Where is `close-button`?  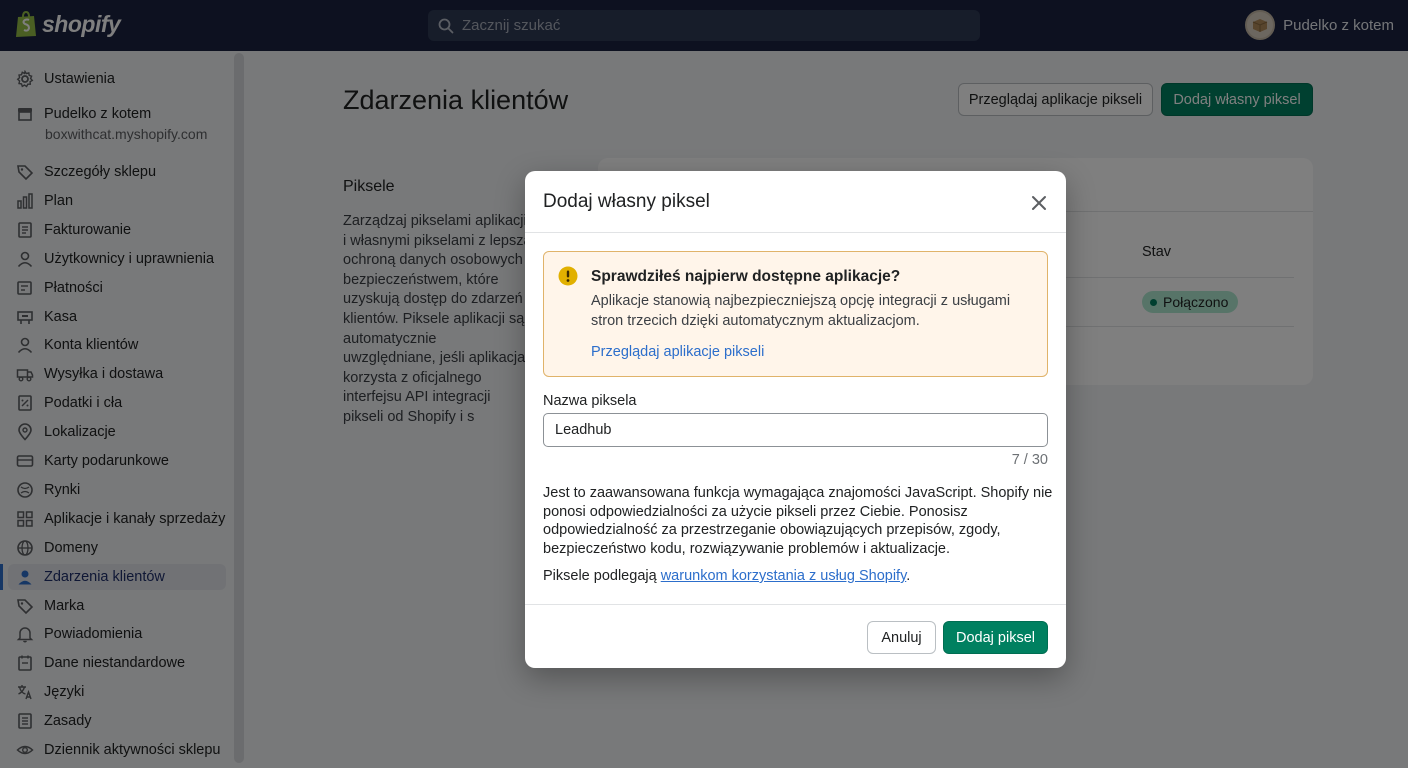
close-button is located at coordinates (1039, 203).